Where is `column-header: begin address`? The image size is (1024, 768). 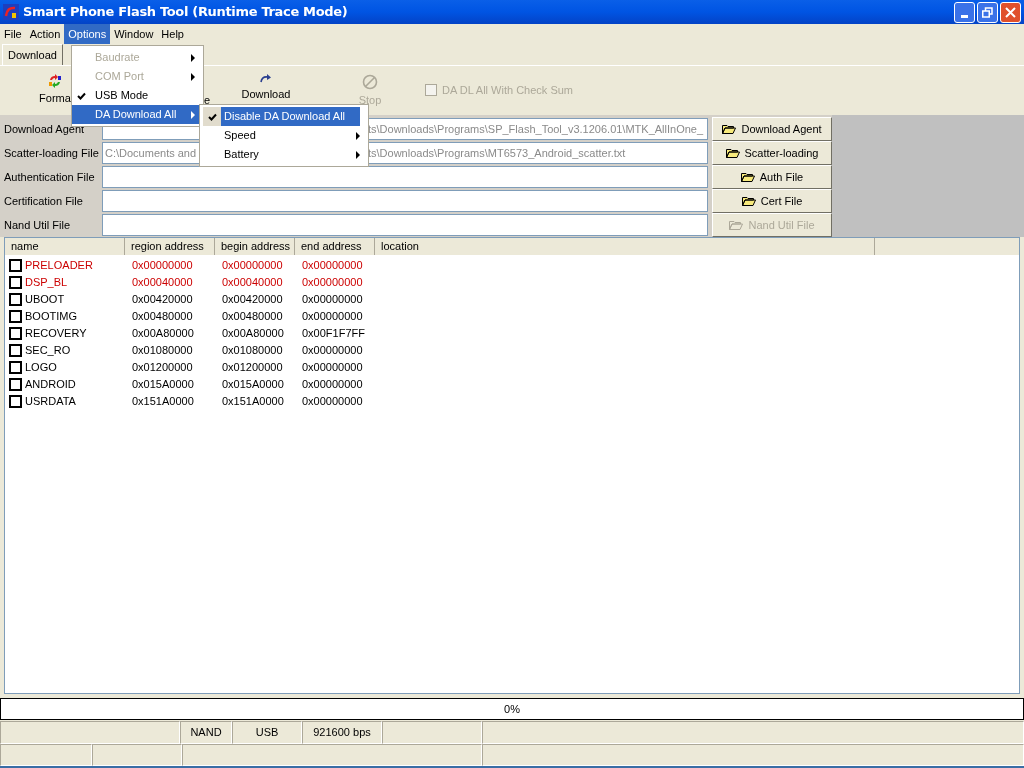 column-header: begin address is located at coordinates (255, 246).